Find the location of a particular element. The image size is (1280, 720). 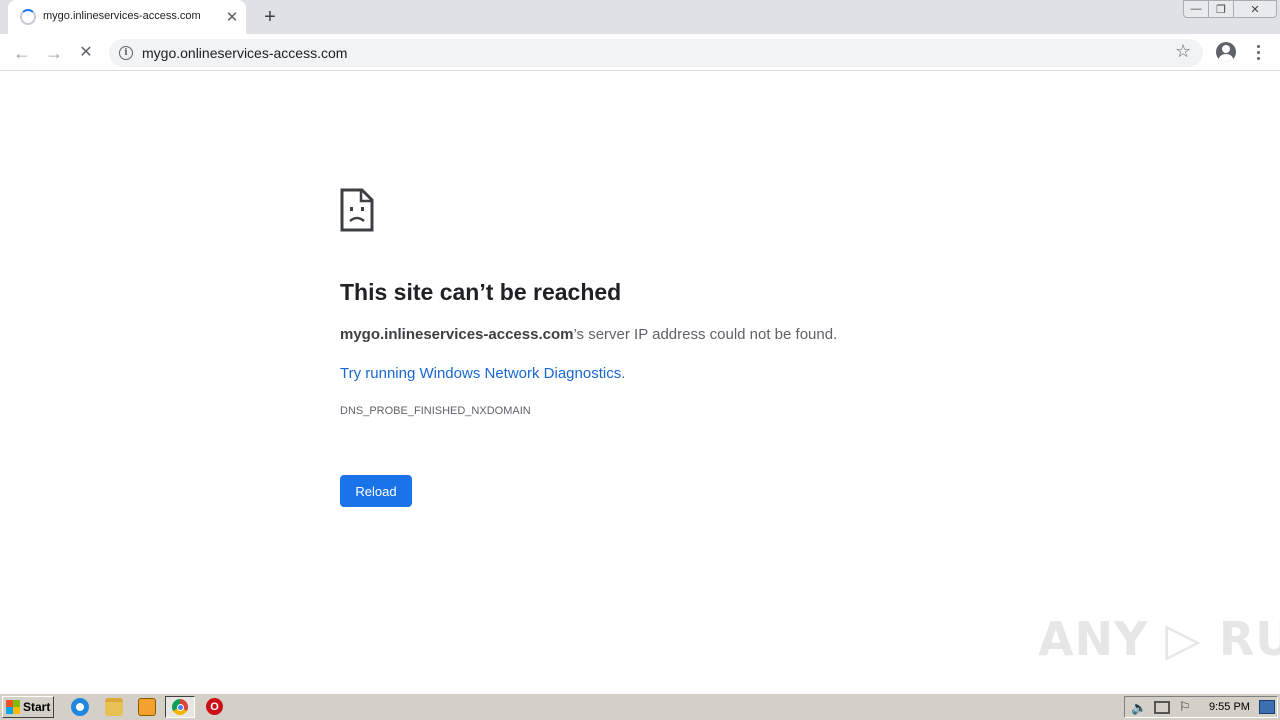

window-minimize-button: — is located at coordinates (1196, 9).